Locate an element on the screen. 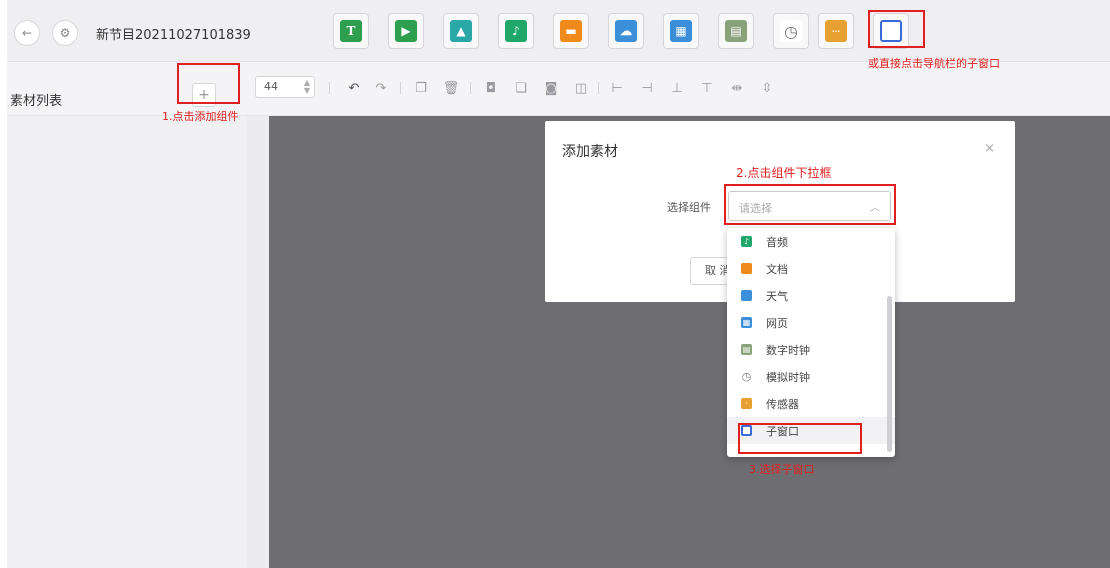 Image resolution: width=1110 pixels, height=568 pixels. dropdown-item-audio: ♪ 音频 is located at coordinates (811, 241).